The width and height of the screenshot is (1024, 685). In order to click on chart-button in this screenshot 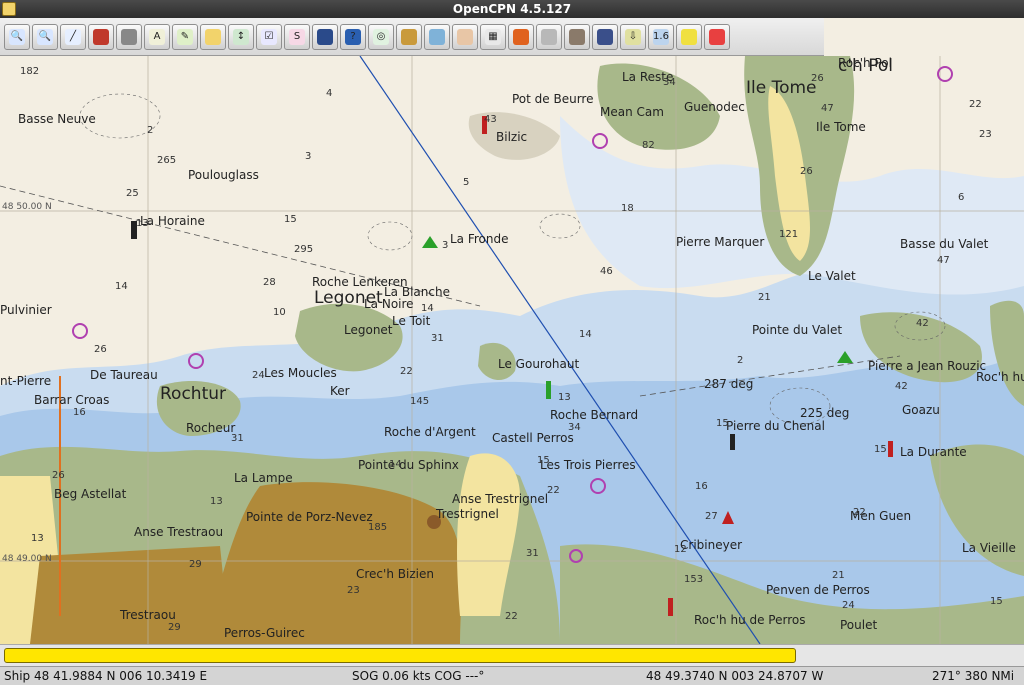, I will do `click(465, 36)`.